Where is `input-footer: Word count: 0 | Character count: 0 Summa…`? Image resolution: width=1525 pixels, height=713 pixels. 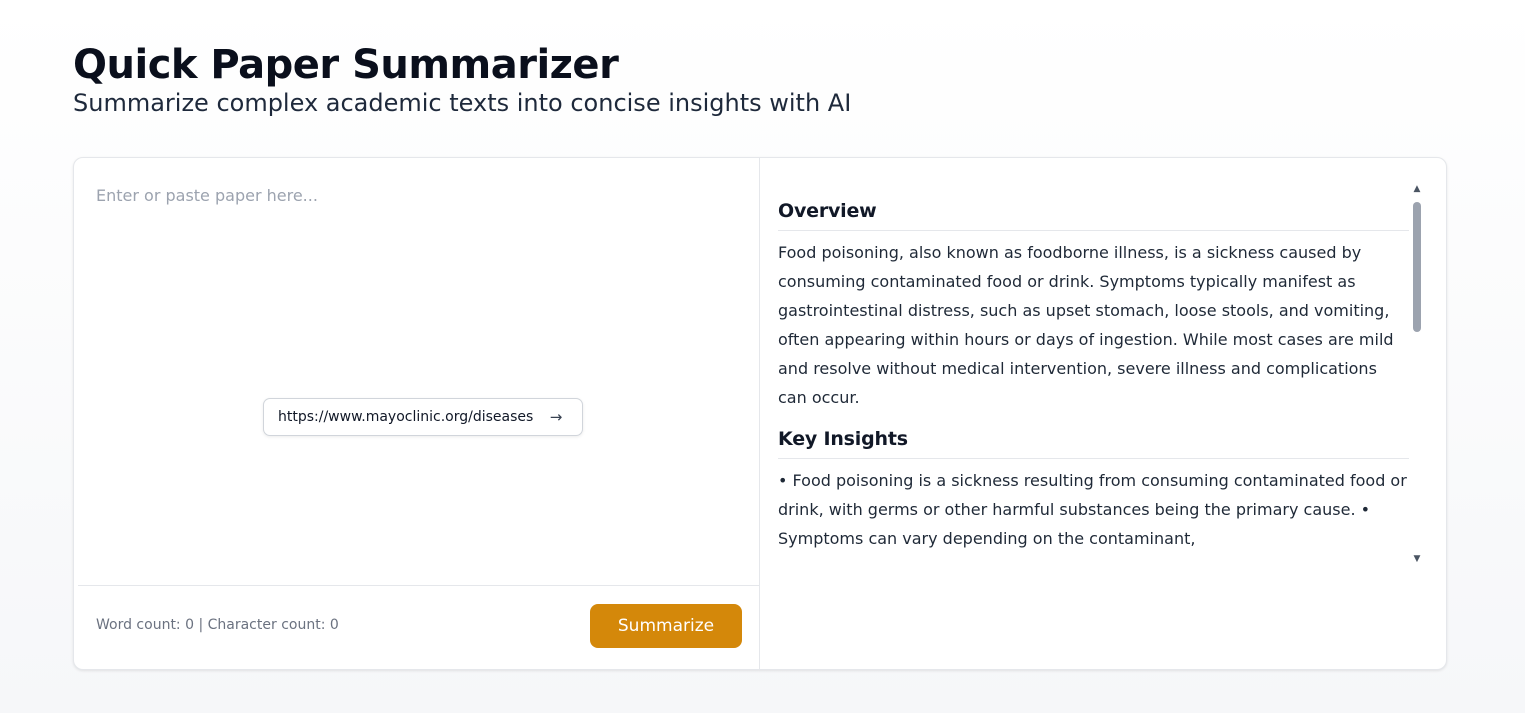 input-footer: Word count: 0 | Character count: 0 Summa… is located at coordinates (417, 628).